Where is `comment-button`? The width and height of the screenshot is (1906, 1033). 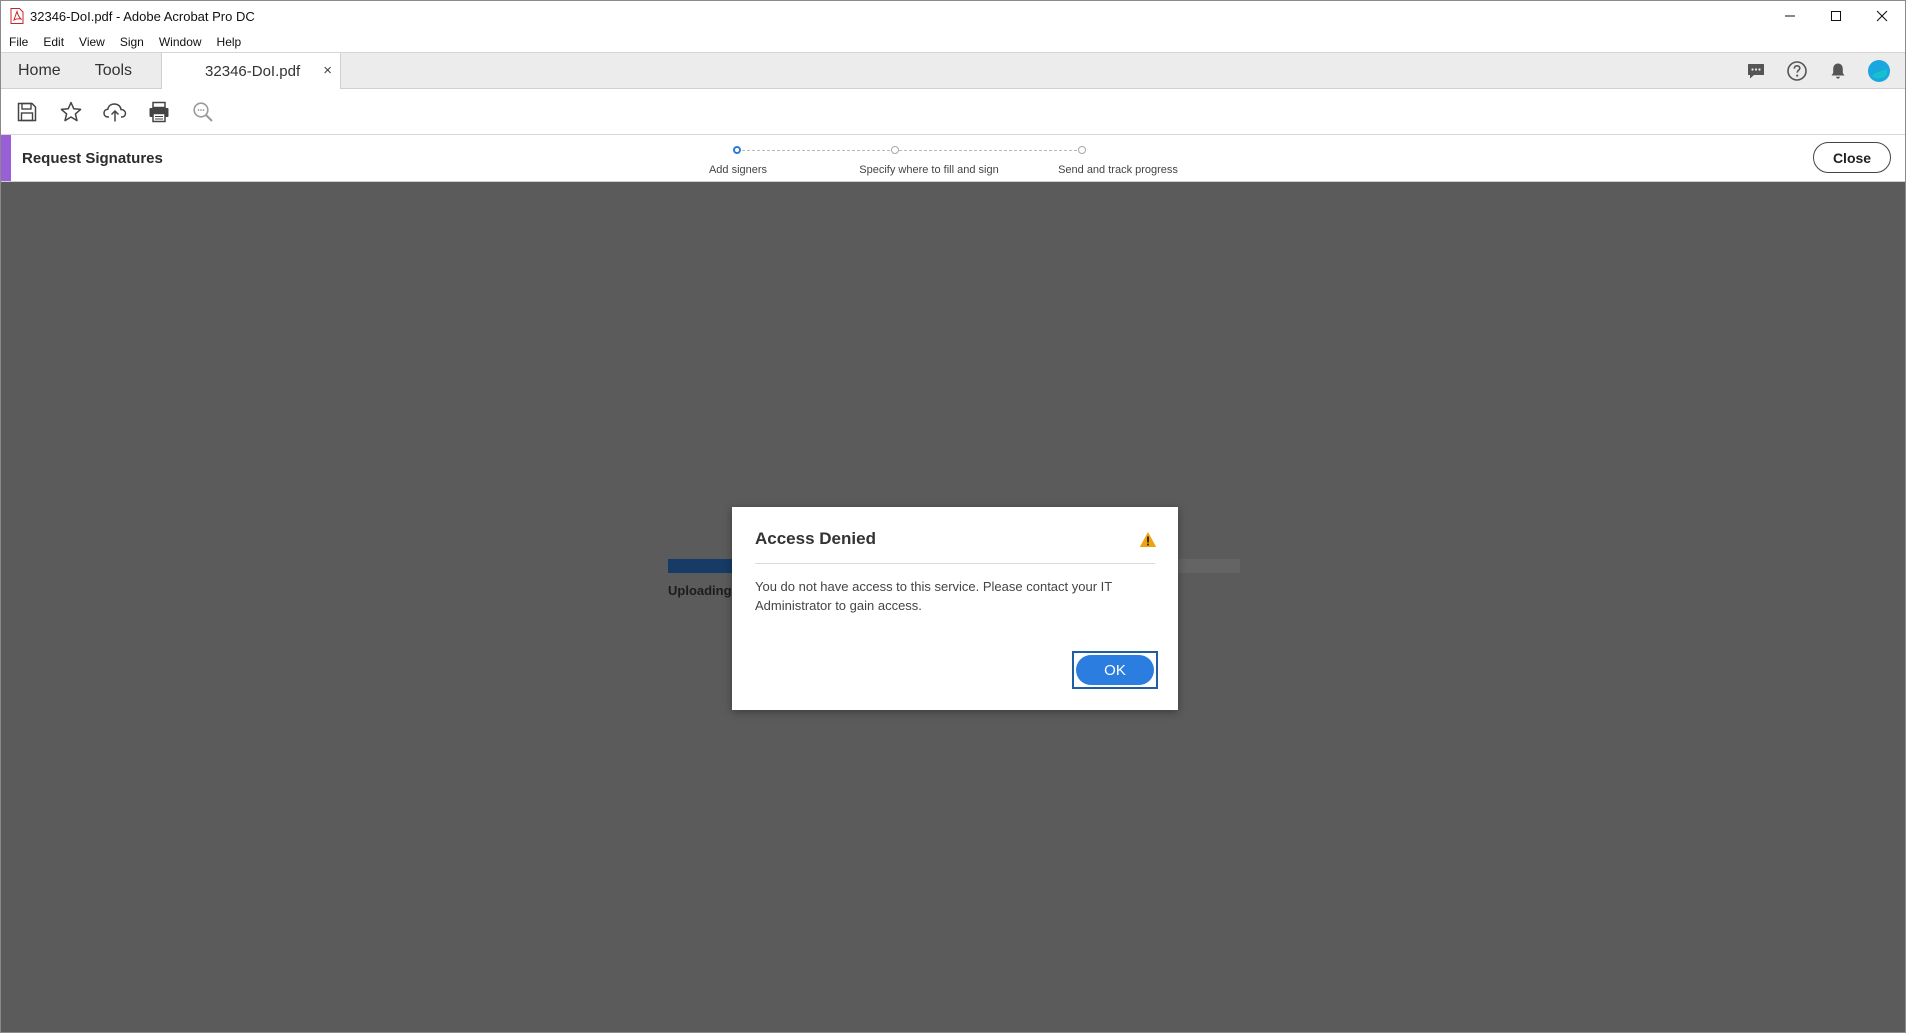
comment-button is located at coordinates (1756, 71).